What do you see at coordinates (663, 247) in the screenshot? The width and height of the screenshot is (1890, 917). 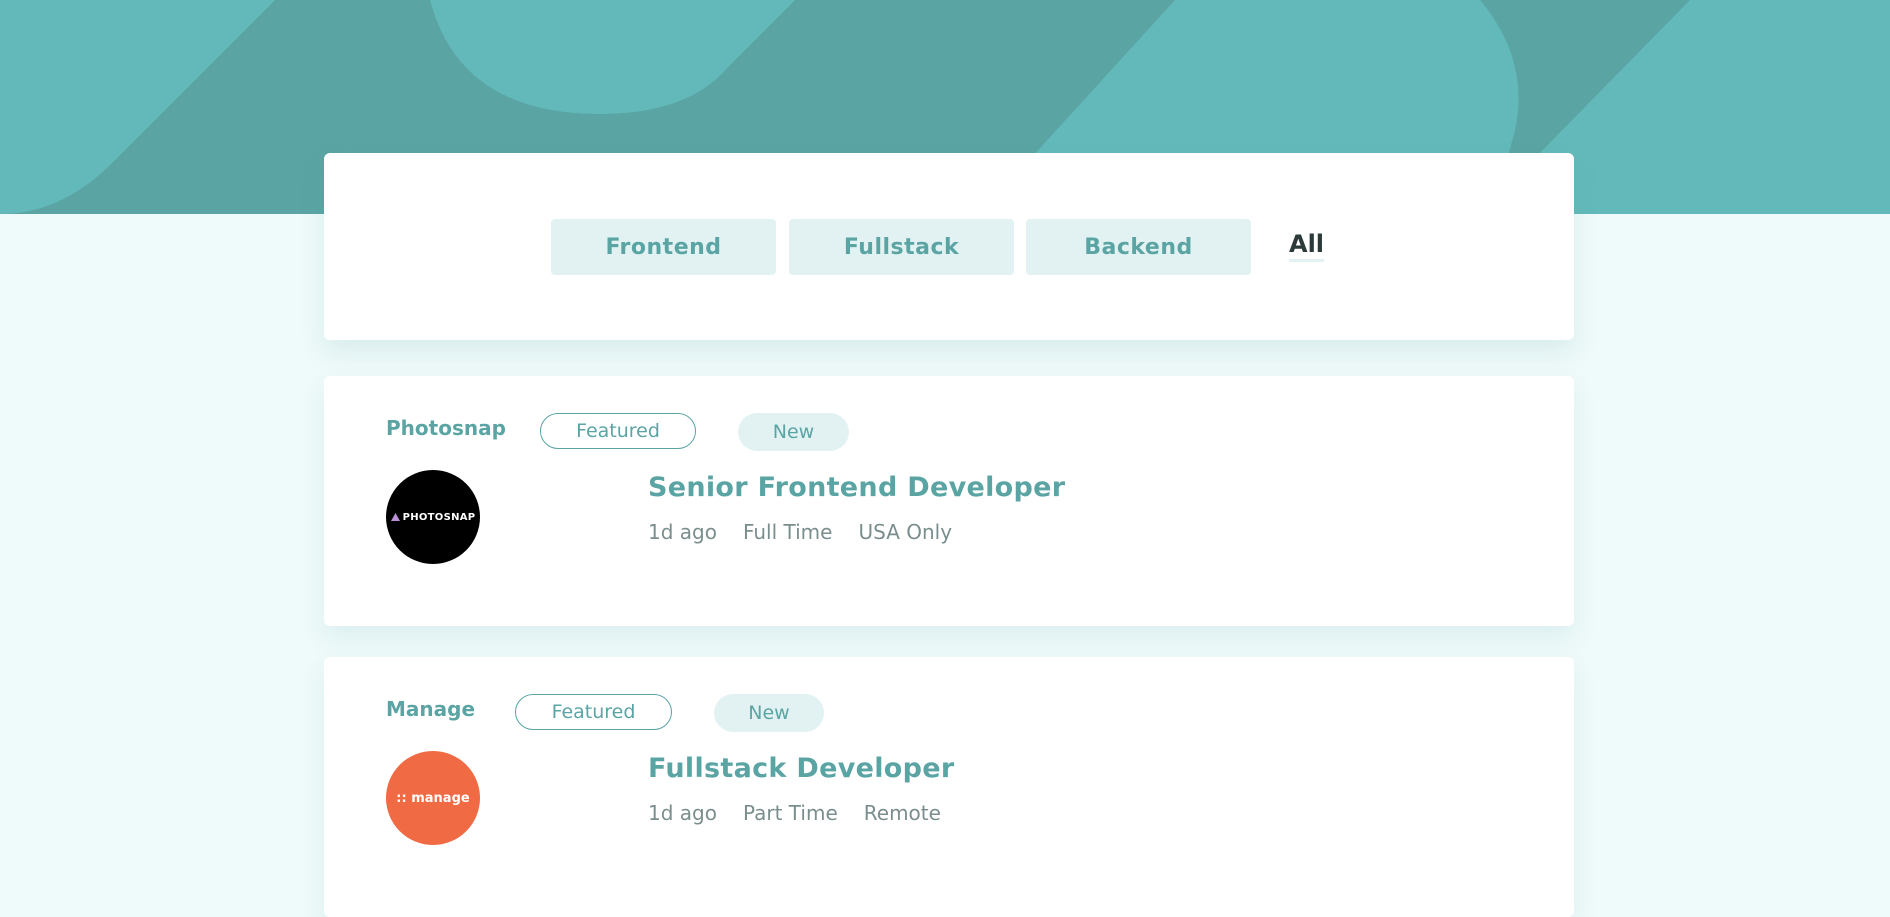 I see `filter-tag-frontend: Frontend` at bounding box center [663, 247].